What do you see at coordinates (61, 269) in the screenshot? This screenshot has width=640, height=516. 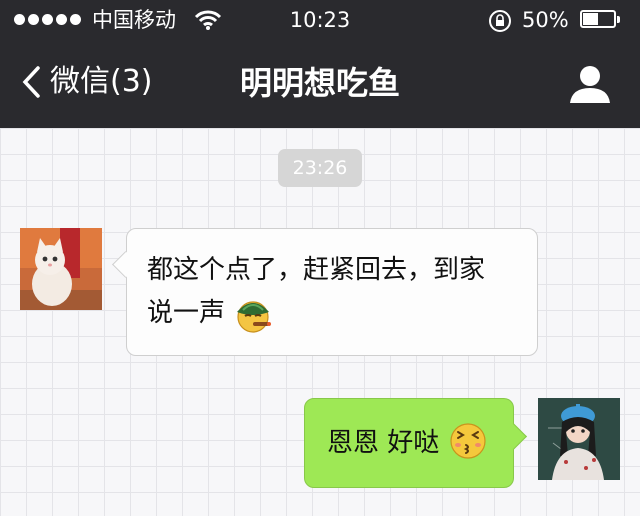 I see `white-cat-avatar` at bounding box center [61, 269].